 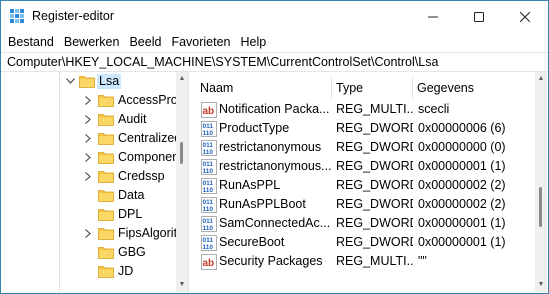 What do you see at coordinates (70, 81) in the screenshot?
I see `chevron-down-icon` at bounding box center [70, 81].